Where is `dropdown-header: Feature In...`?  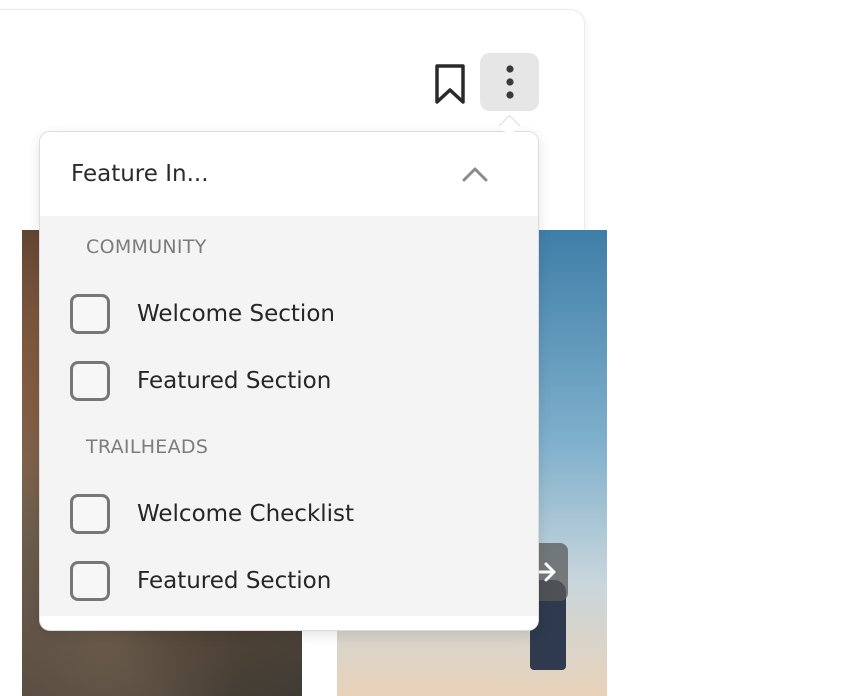
dropdown-header: Feature In... is located at coordinates (289, 174).